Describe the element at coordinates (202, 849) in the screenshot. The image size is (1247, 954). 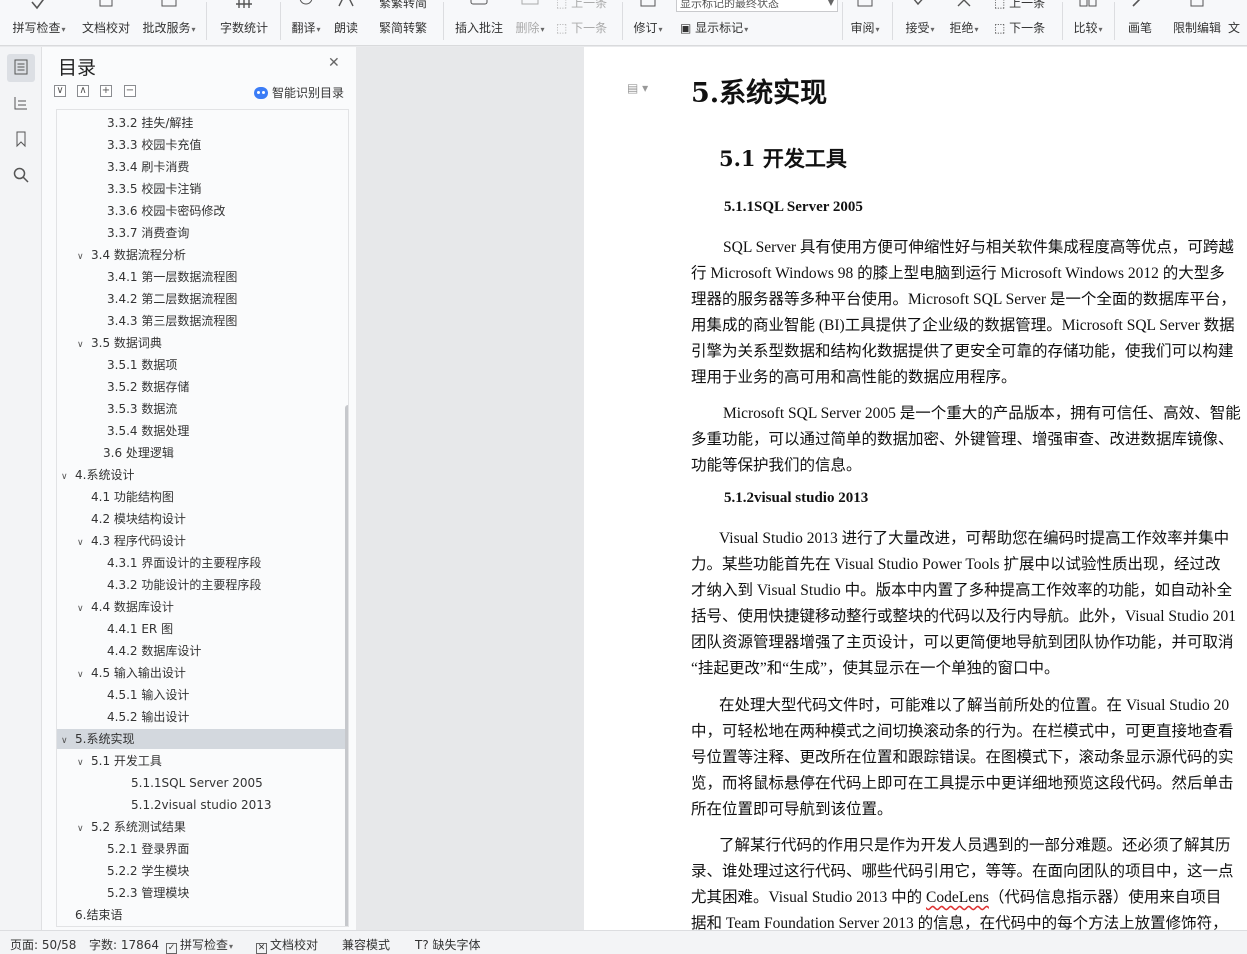
I see `toc-item: 5.2.1 登录界面` at that location.